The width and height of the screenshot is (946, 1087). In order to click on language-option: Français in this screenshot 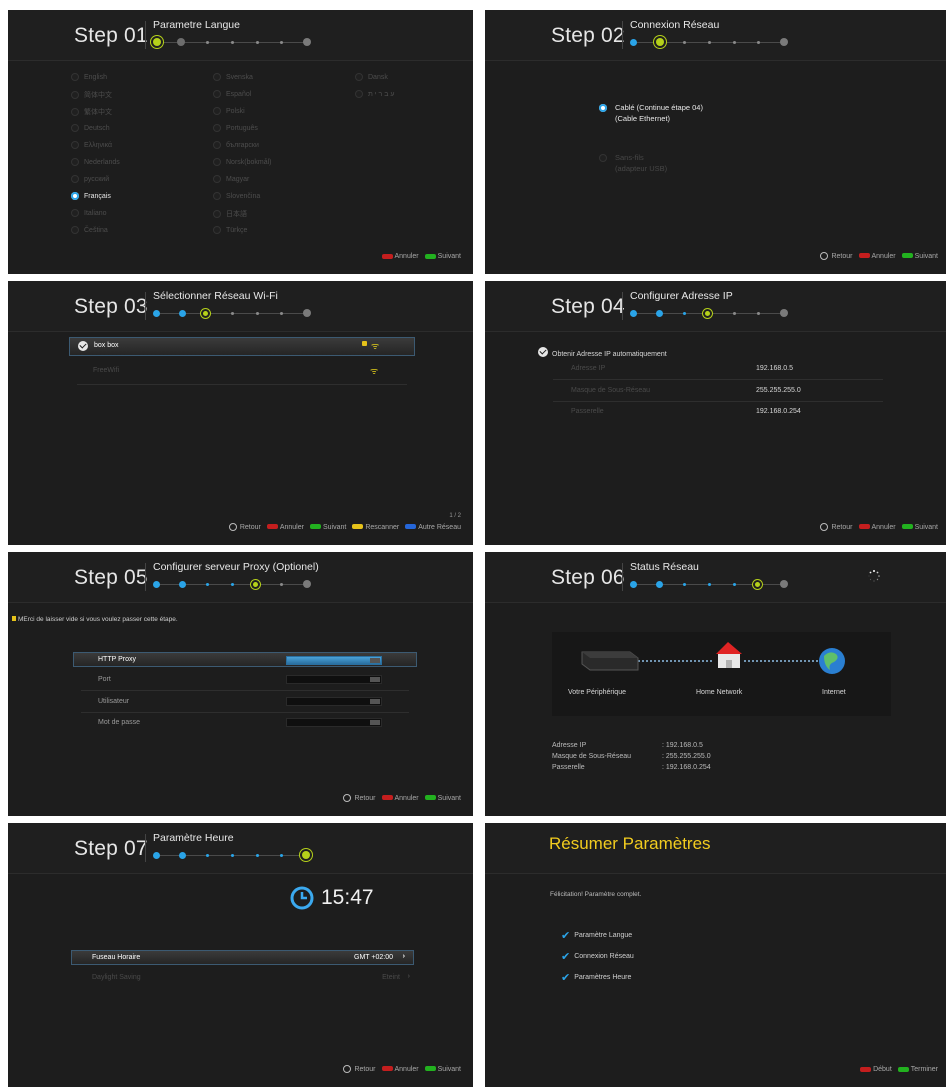, I will do `click(91, 196)`.